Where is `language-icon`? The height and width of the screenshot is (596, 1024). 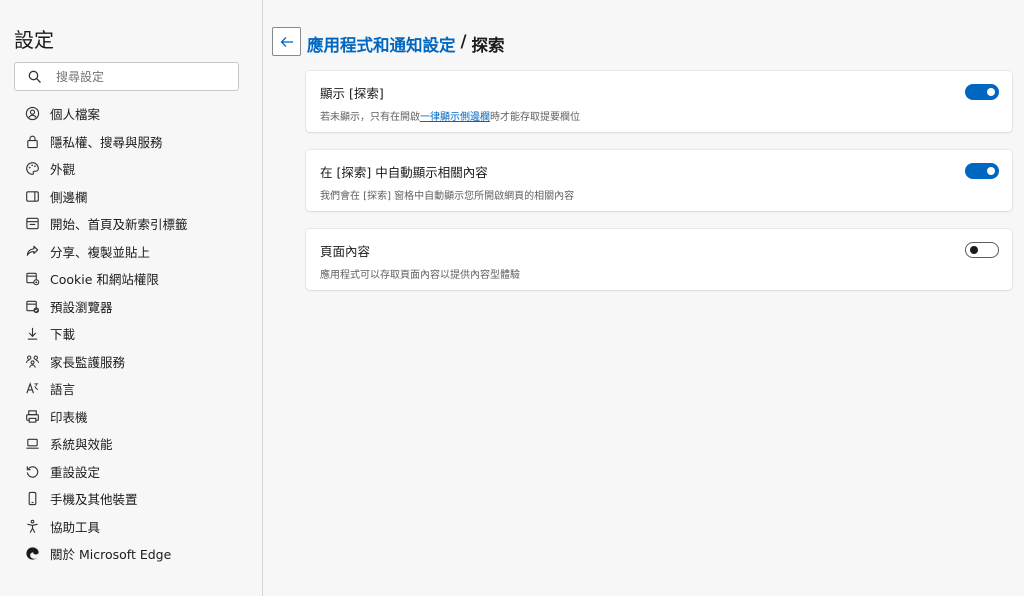 language-icon is located at coordinates (31, 388).